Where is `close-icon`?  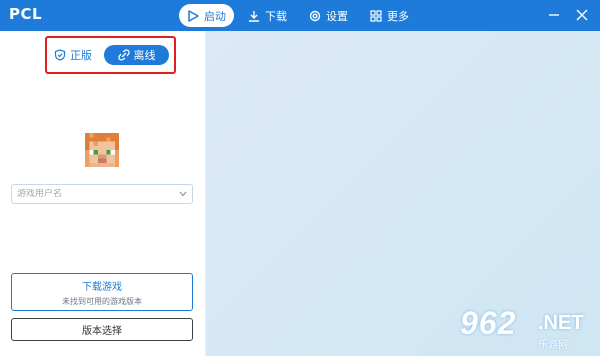 close-icon is located at coordinates (582, 15).